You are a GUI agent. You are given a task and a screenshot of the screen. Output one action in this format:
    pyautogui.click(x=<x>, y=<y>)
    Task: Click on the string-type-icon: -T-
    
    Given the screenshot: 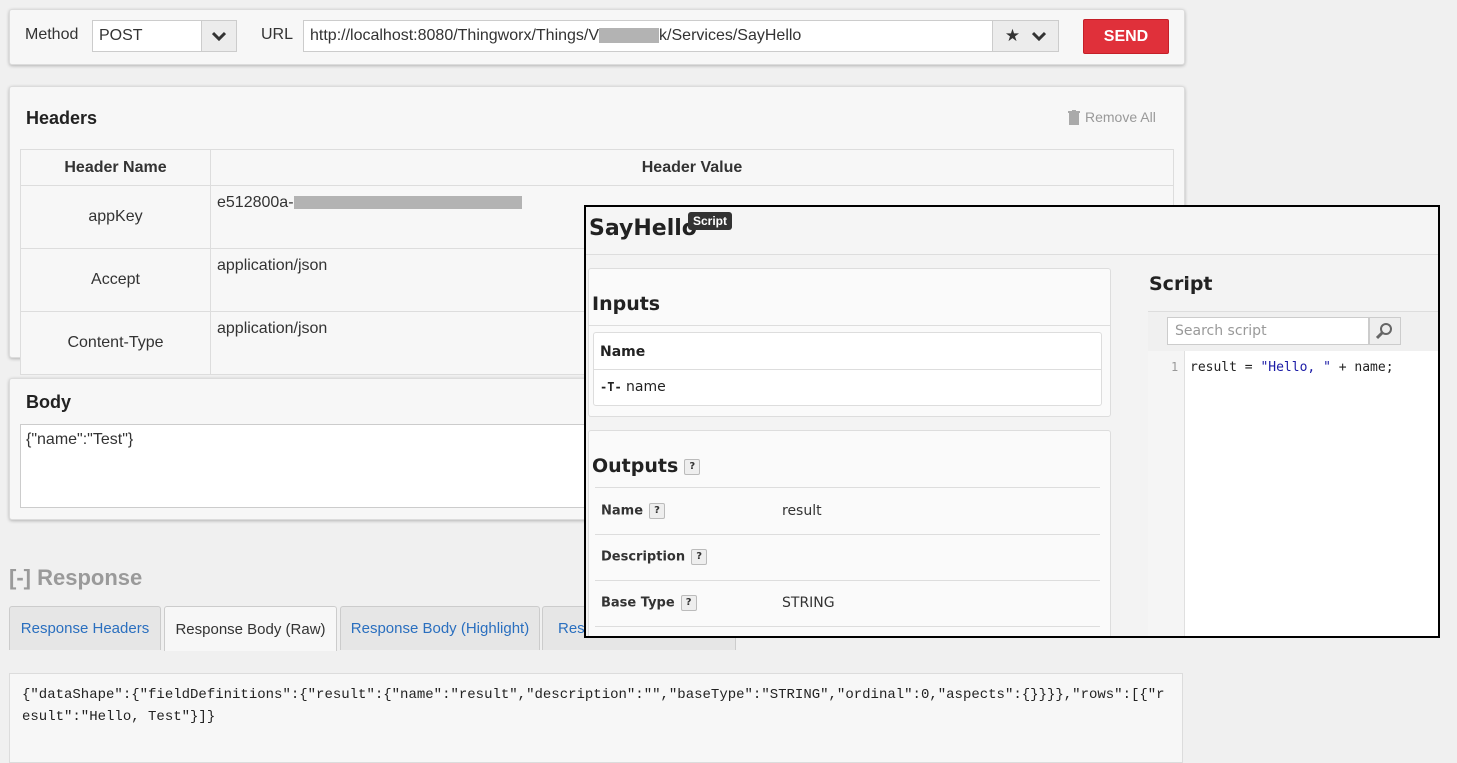 What is the action you would take?
    pyautogui.click(x=611, y=387)
    